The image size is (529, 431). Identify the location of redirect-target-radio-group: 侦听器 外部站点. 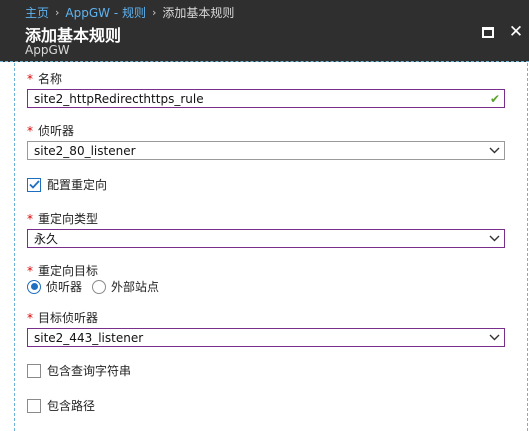
(98, 286).